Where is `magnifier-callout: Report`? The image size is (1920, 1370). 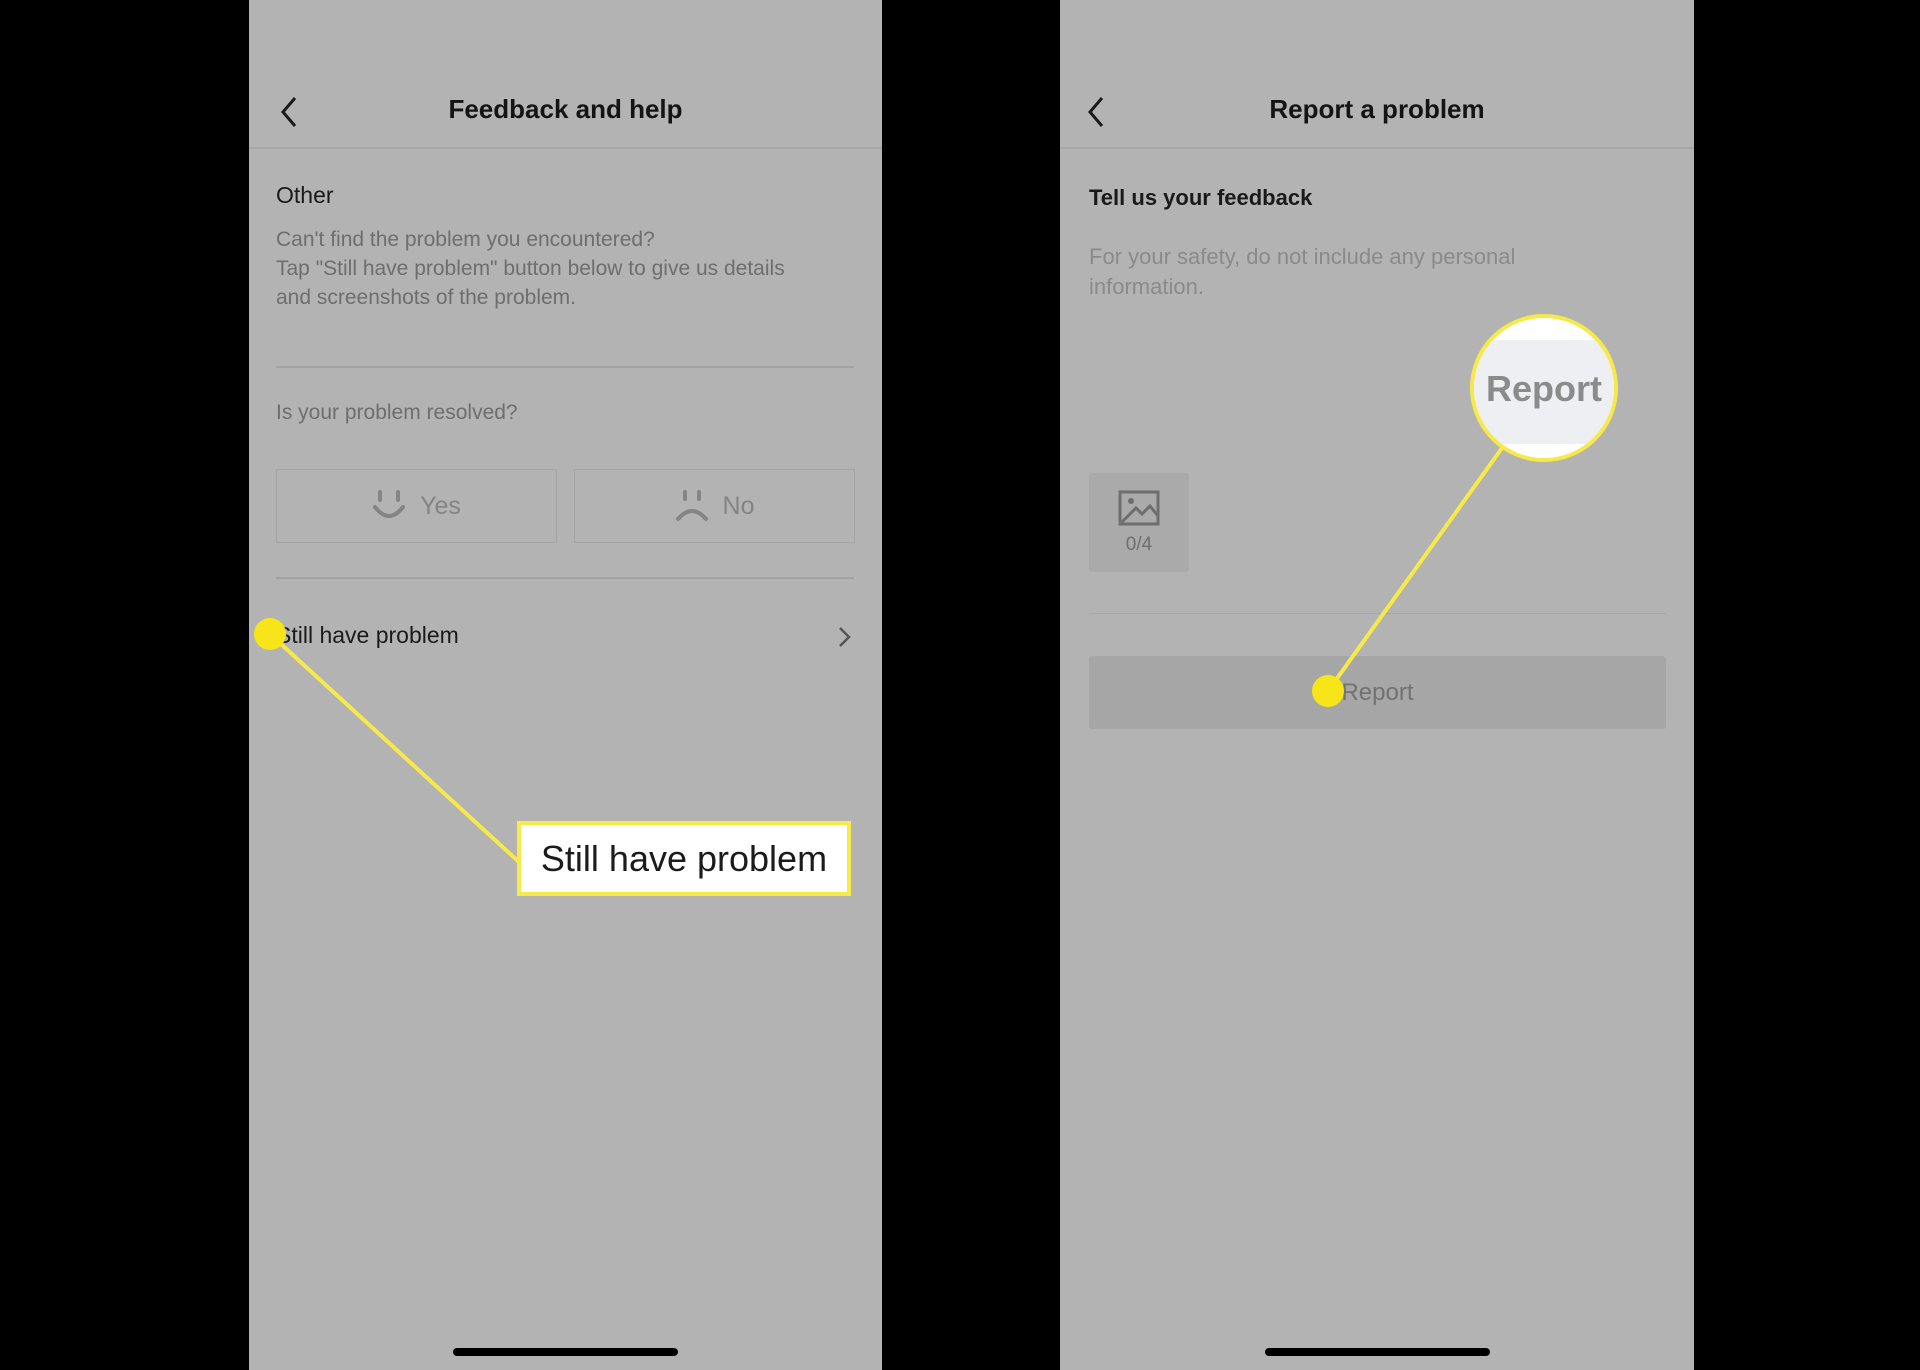 magnifier-callout: Report is located at coordinates (1544, 388).